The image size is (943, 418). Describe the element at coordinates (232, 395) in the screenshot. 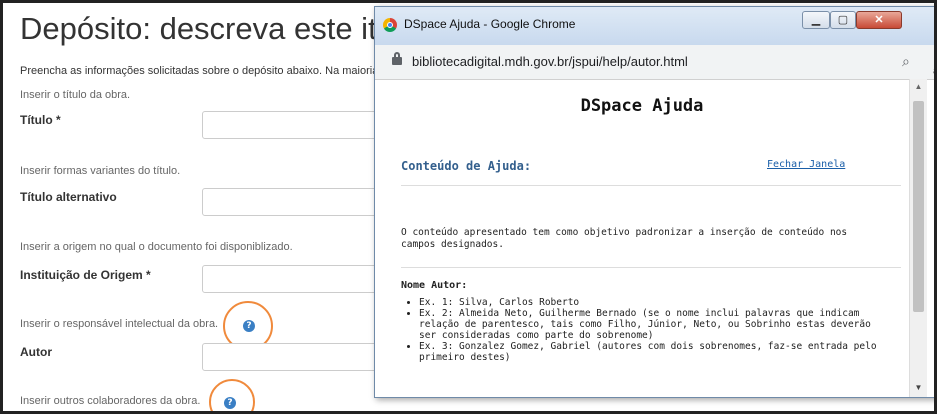

I see `contributors-help-highlight` at that location.